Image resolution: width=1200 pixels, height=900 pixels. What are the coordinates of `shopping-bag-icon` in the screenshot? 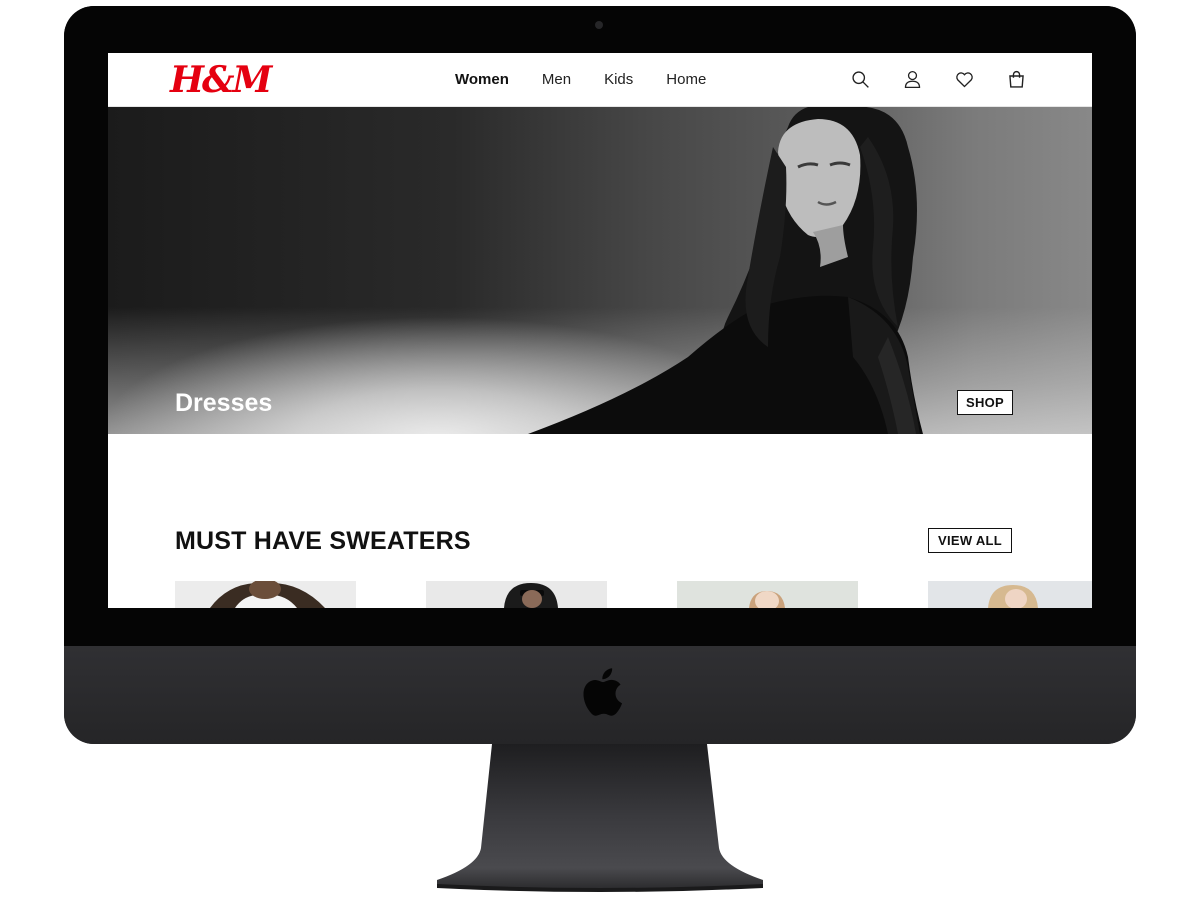 It's located at (1016, 79).